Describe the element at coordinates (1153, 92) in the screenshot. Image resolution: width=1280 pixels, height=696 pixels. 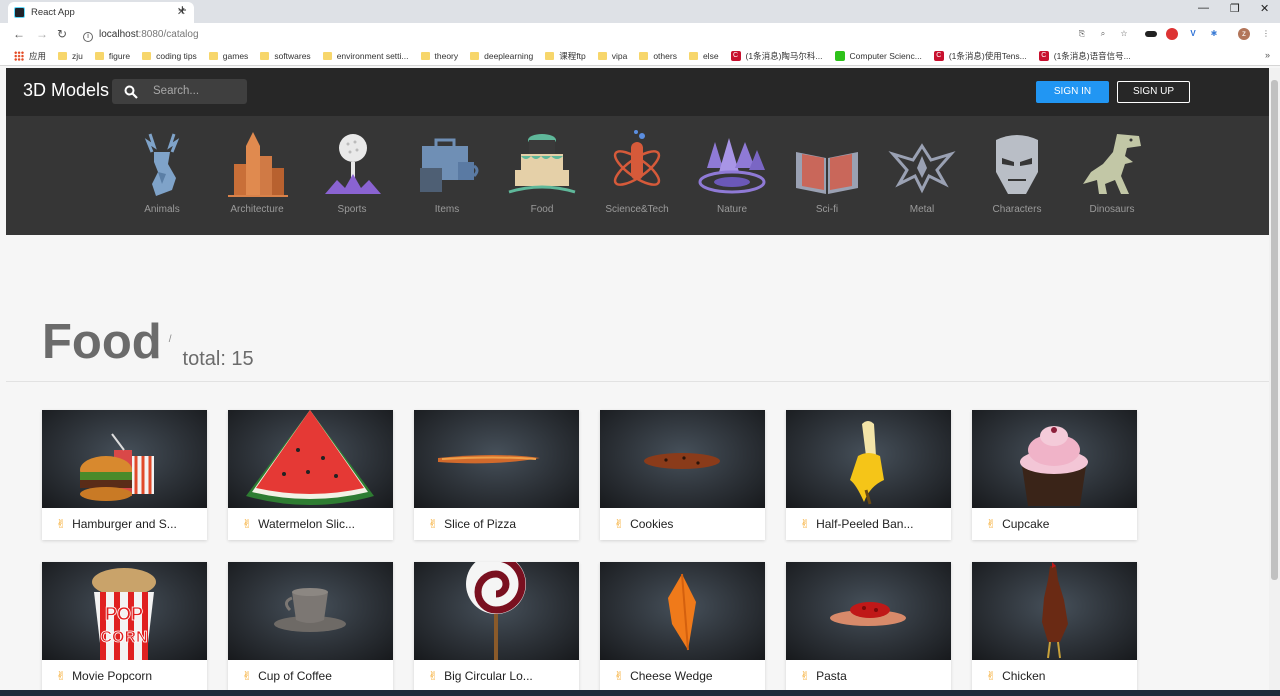
I see `sign-up-button: SIGN UP` at that location.